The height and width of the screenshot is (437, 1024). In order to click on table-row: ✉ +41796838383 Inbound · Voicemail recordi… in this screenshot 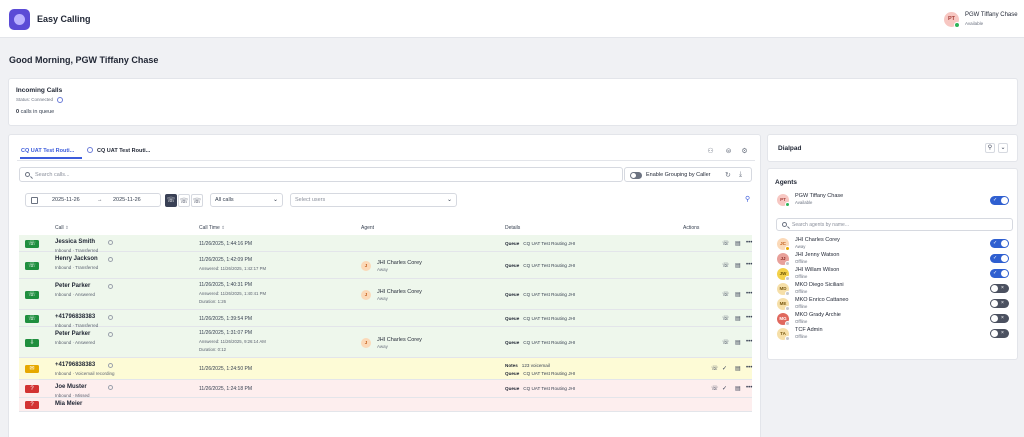, I will do `click(385, 369)`.